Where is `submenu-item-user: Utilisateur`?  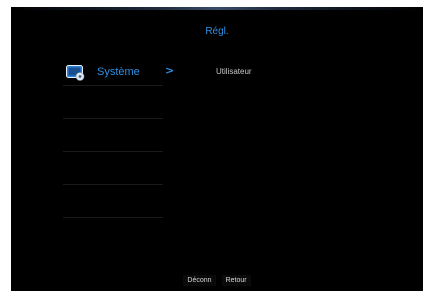 submenu-item-user: Utilisateur is located at coordinates (234, 71).